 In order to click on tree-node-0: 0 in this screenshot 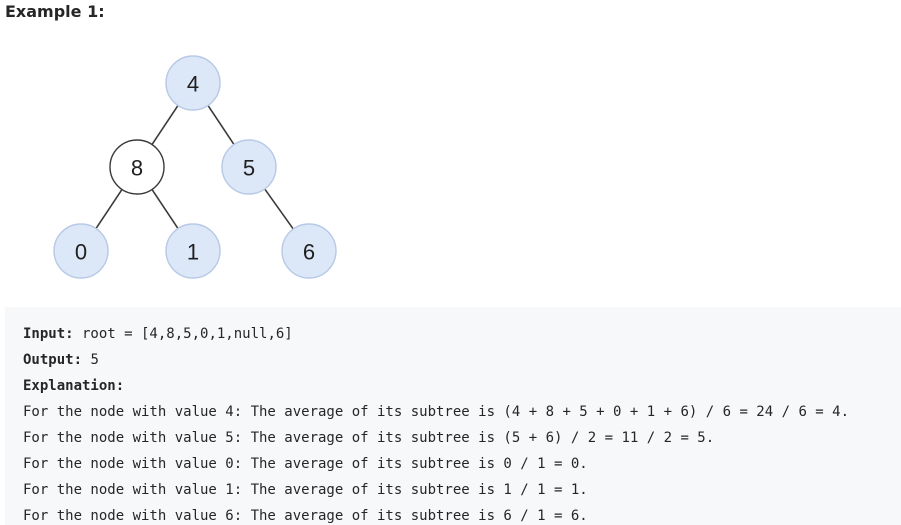, I will do `click(81, 251)`.